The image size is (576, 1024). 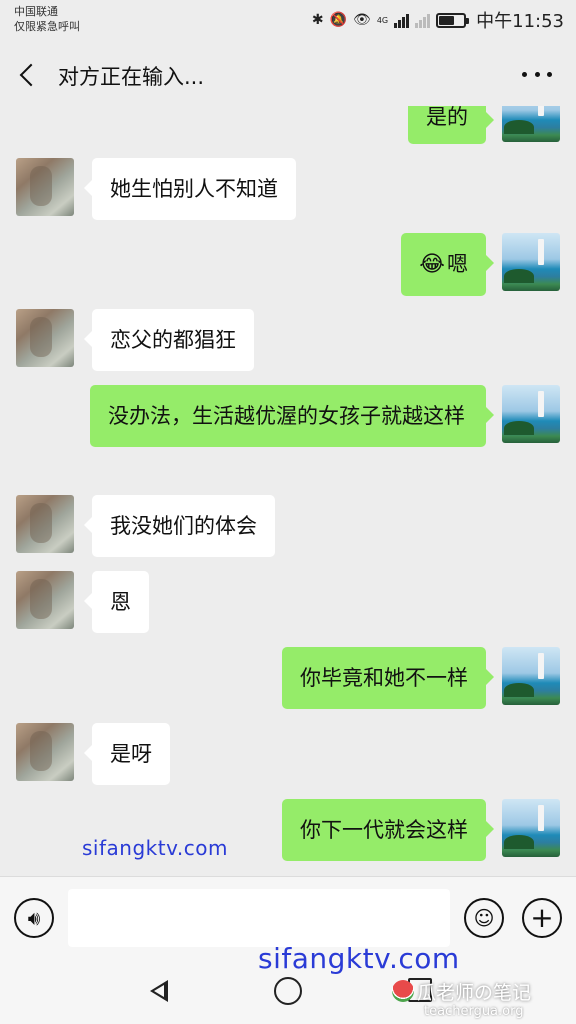 I want to click on watermark-blog-url: teachergua.org, so click(x=474, y=1011).